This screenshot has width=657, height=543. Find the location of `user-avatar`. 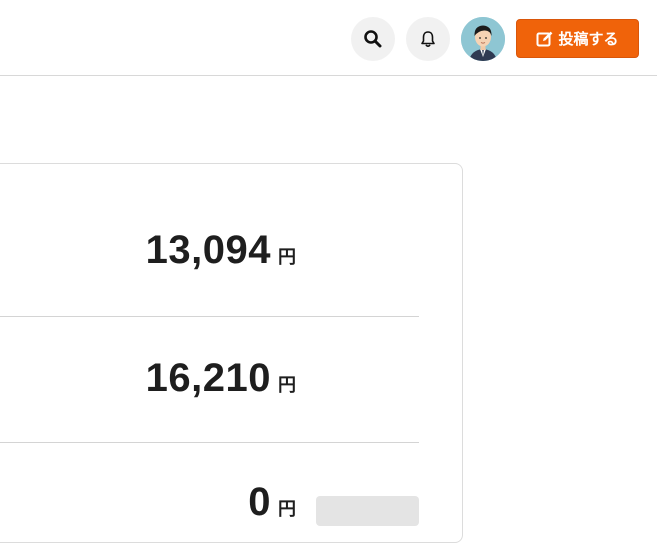

user-avatar is located at coordinates (483, 39).